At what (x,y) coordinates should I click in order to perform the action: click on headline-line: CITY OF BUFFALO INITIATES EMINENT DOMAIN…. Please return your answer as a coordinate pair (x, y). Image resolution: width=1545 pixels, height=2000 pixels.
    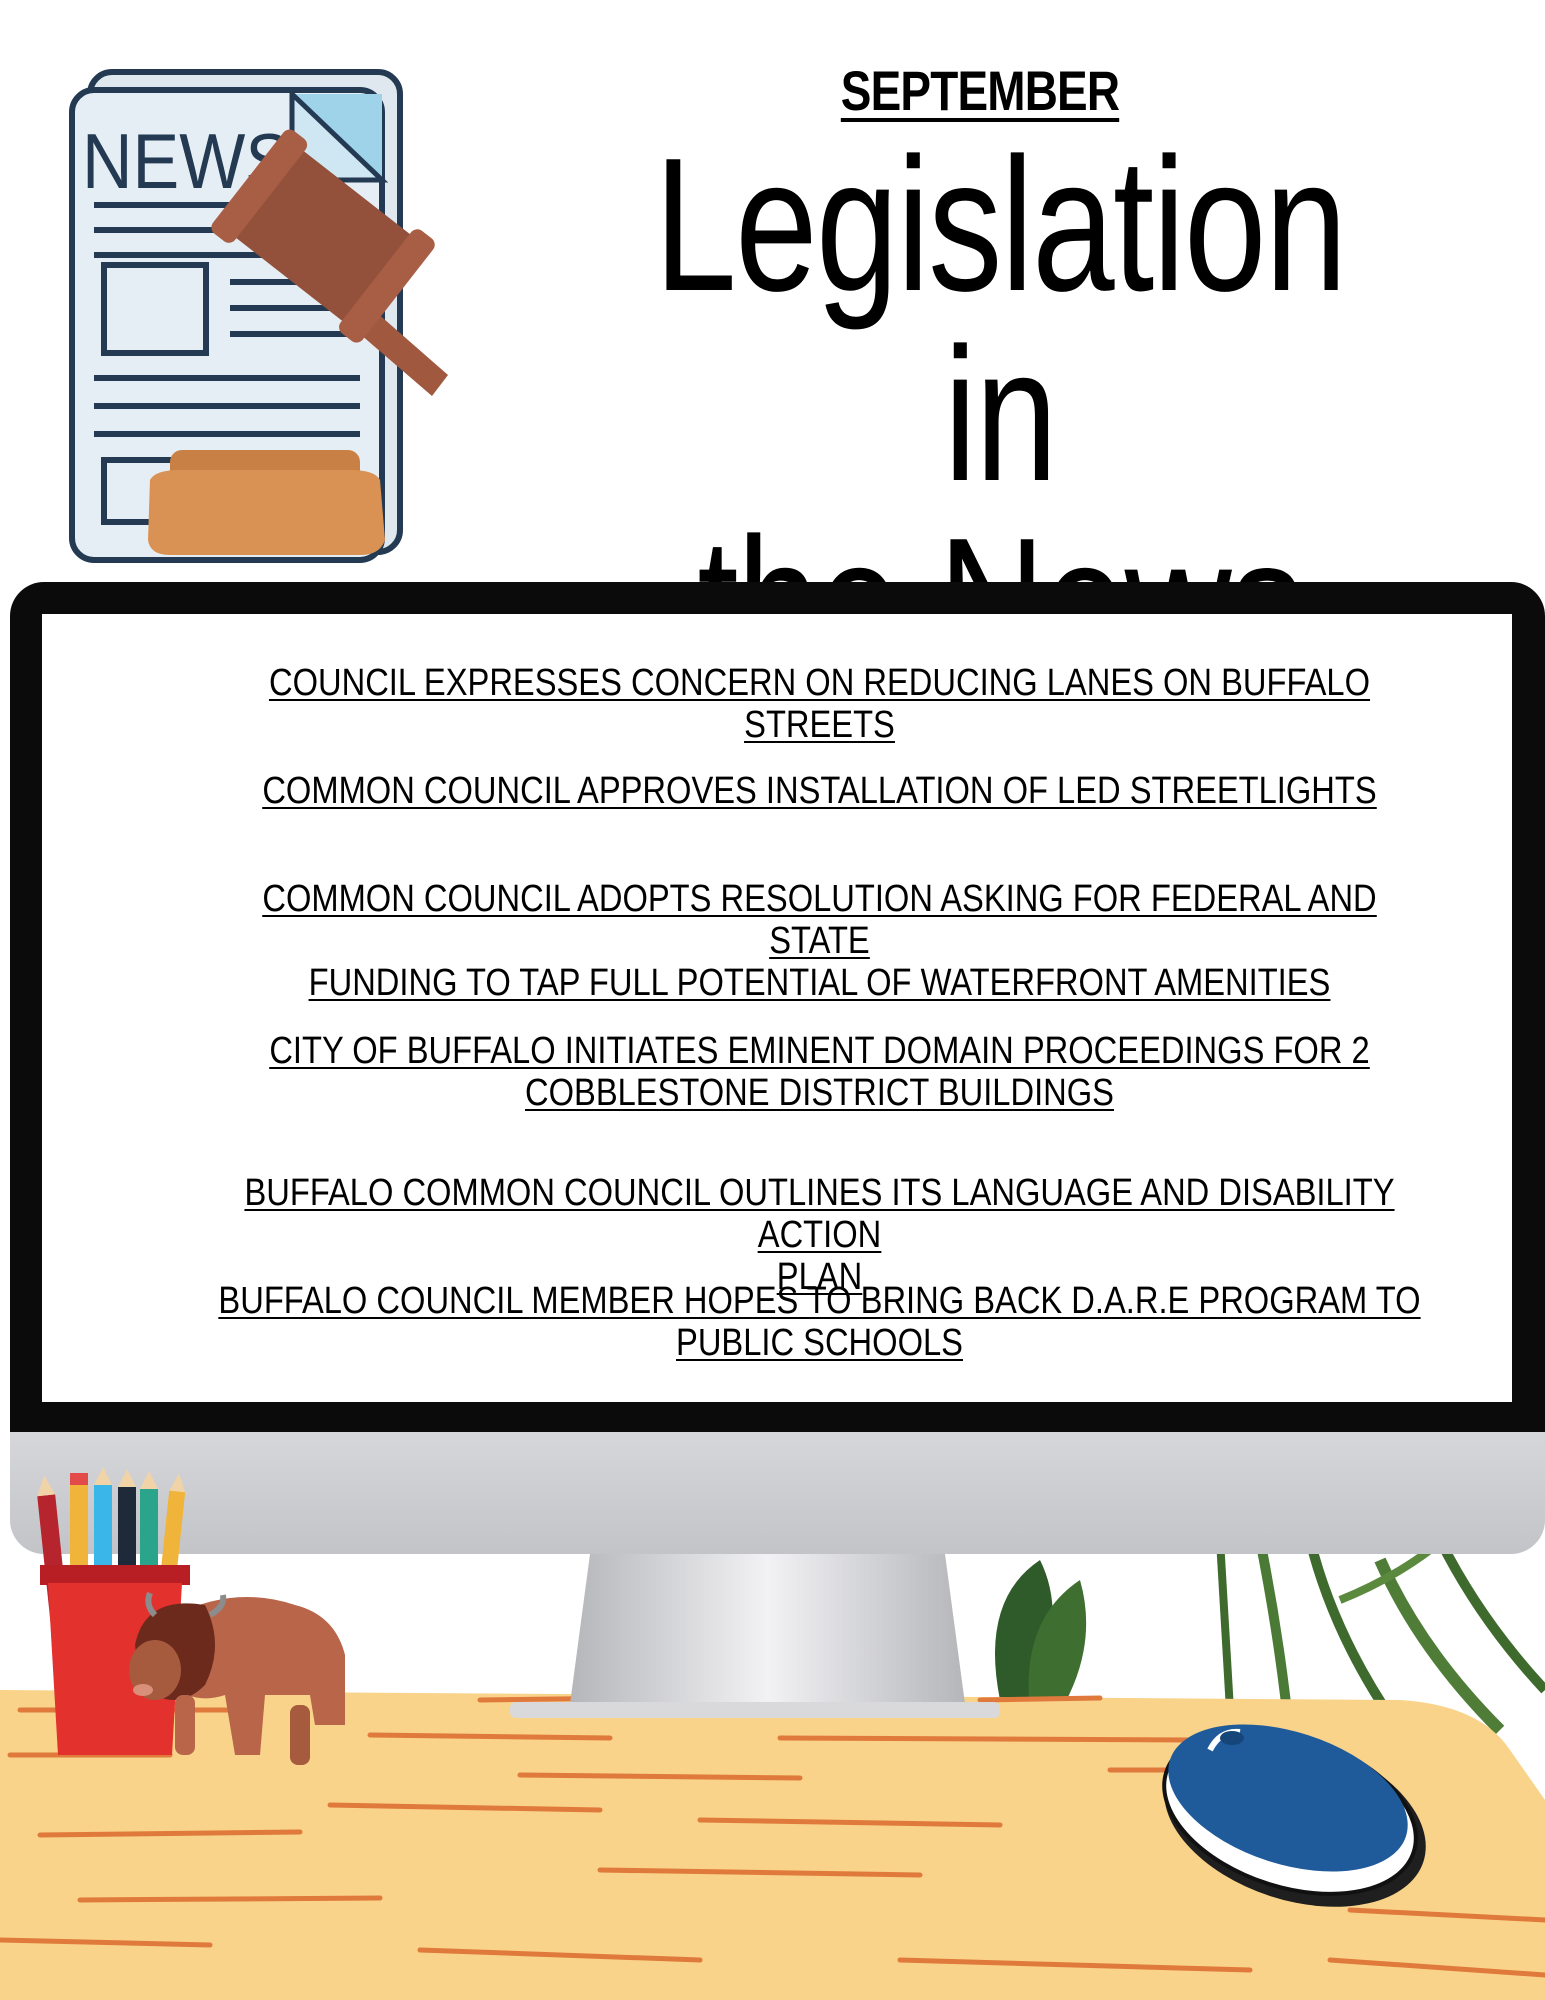
    Looking at the image, I should click on (819, 1051).